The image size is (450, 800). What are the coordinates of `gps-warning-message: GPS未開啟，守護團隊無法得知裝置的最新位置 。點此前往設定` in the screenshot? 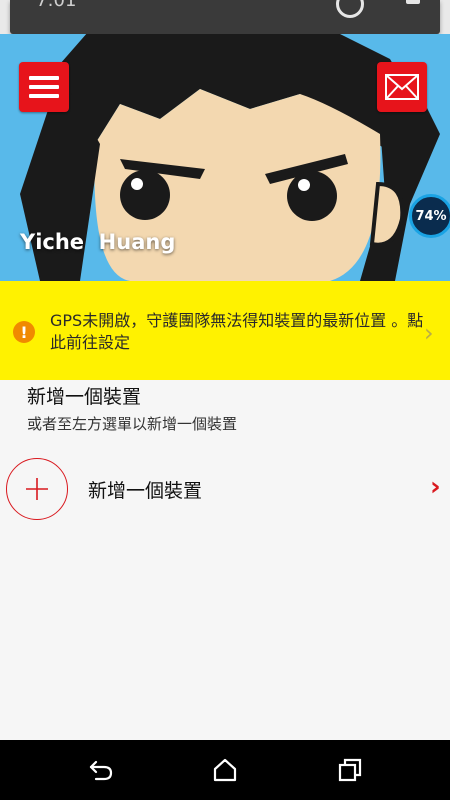 It's located at (237, 331).